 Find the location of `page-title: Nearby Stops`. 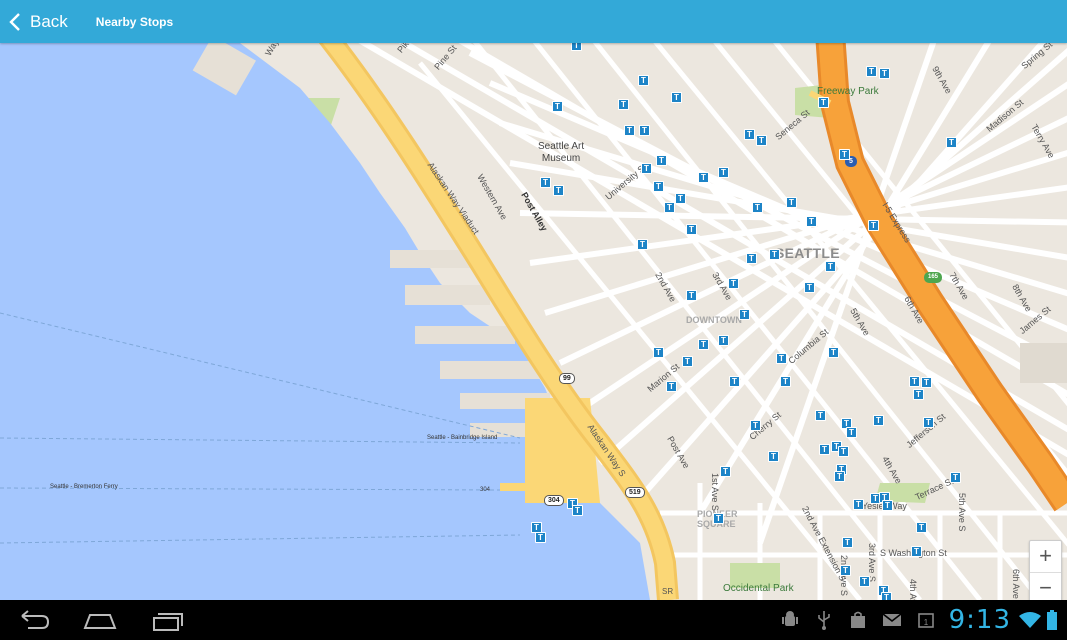

page-title: Nearby Stops is located at coordinates (134, 21).